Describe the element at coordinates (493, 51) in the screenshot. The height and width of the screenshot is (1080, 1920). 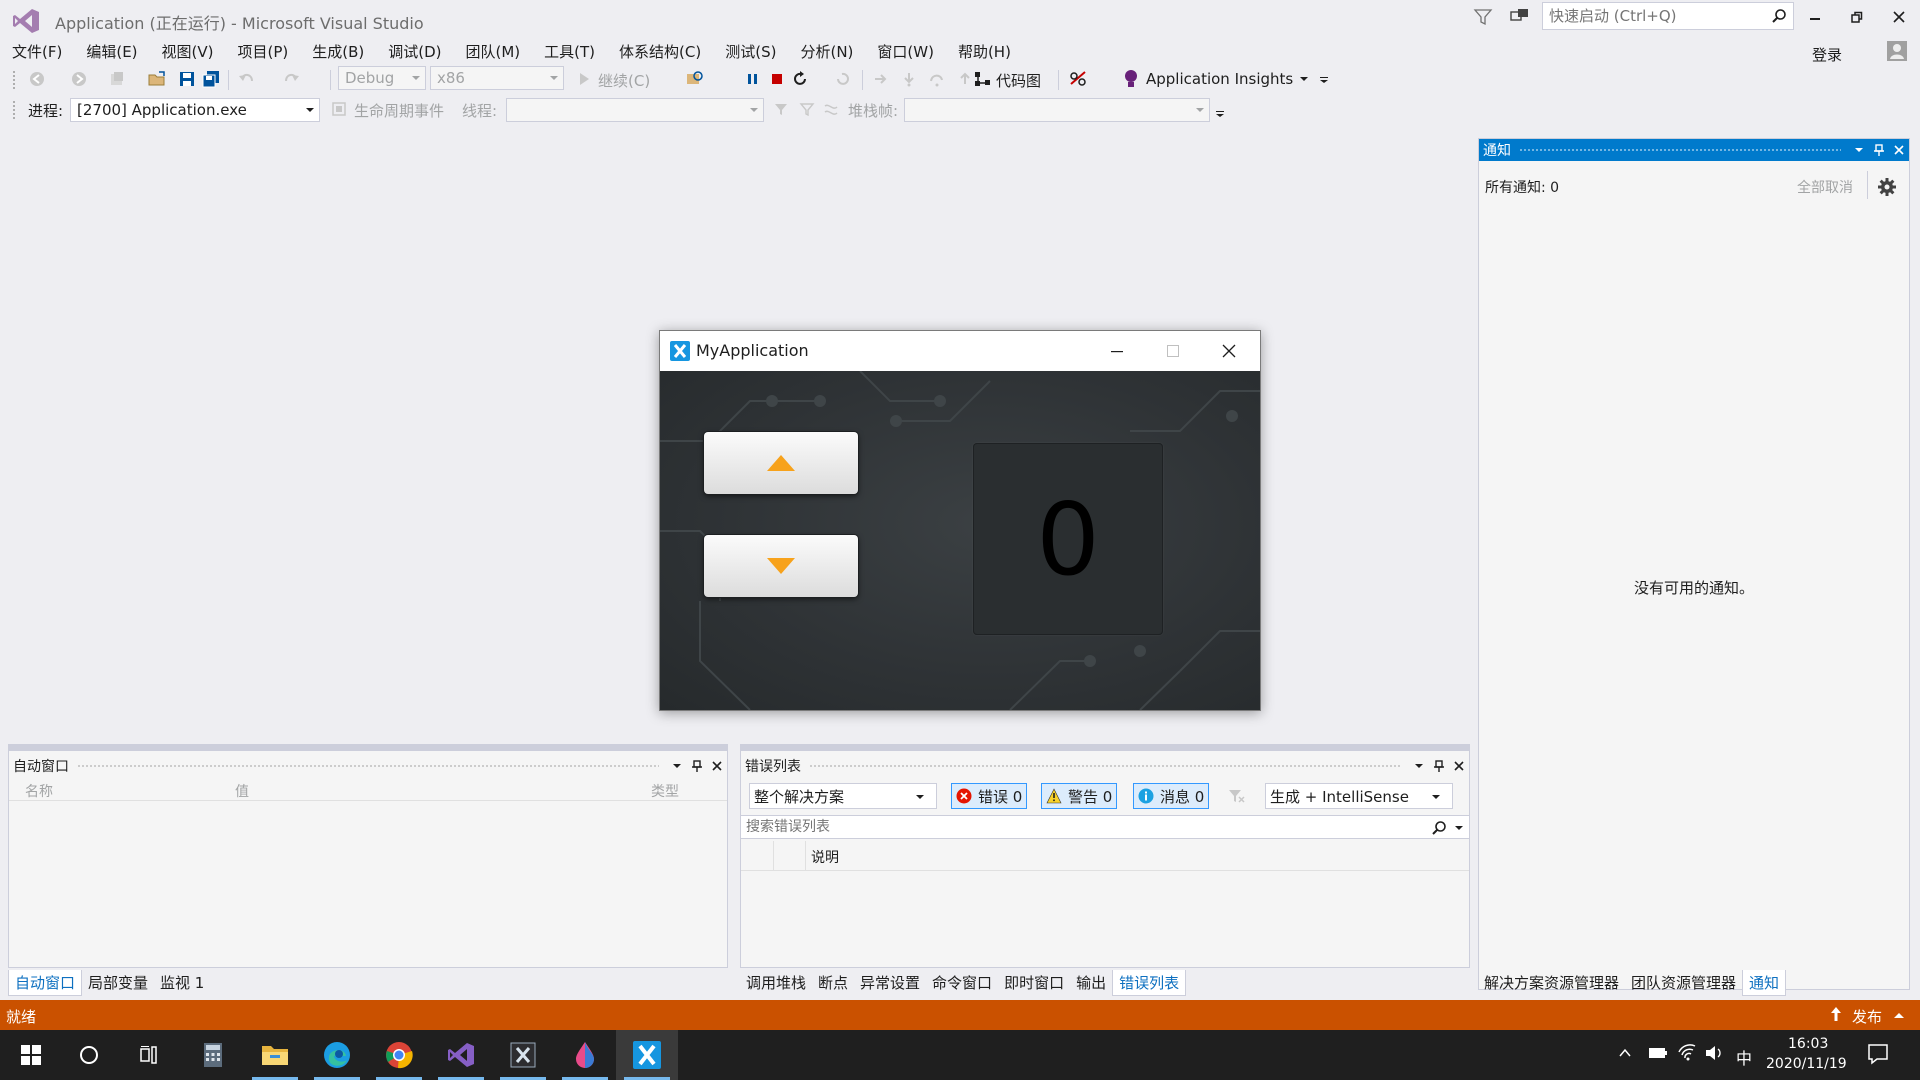
I see `menu-team: 团队(M)` at that location.